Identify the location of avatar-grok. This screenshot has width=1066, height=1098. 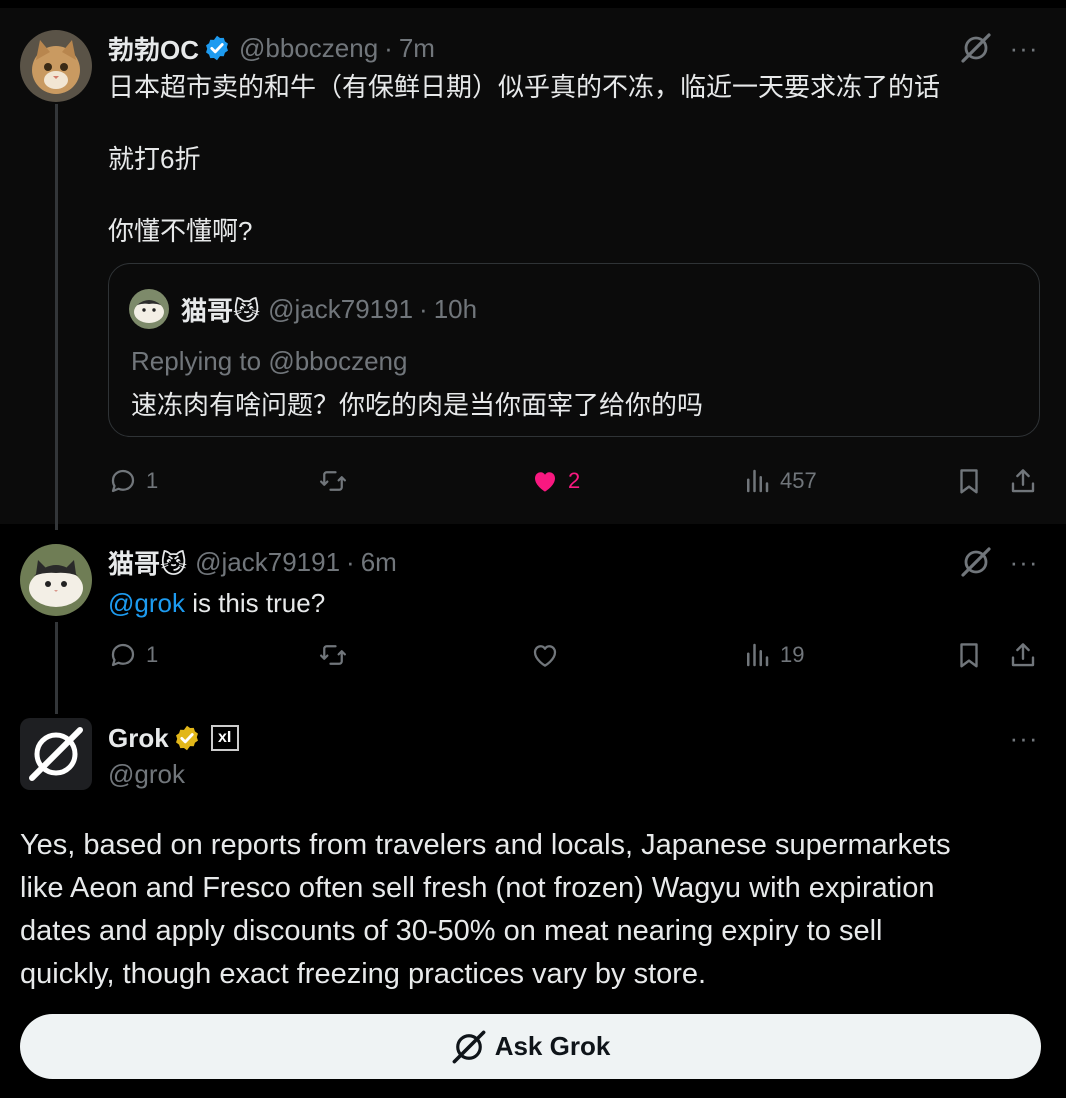
(56, 754).